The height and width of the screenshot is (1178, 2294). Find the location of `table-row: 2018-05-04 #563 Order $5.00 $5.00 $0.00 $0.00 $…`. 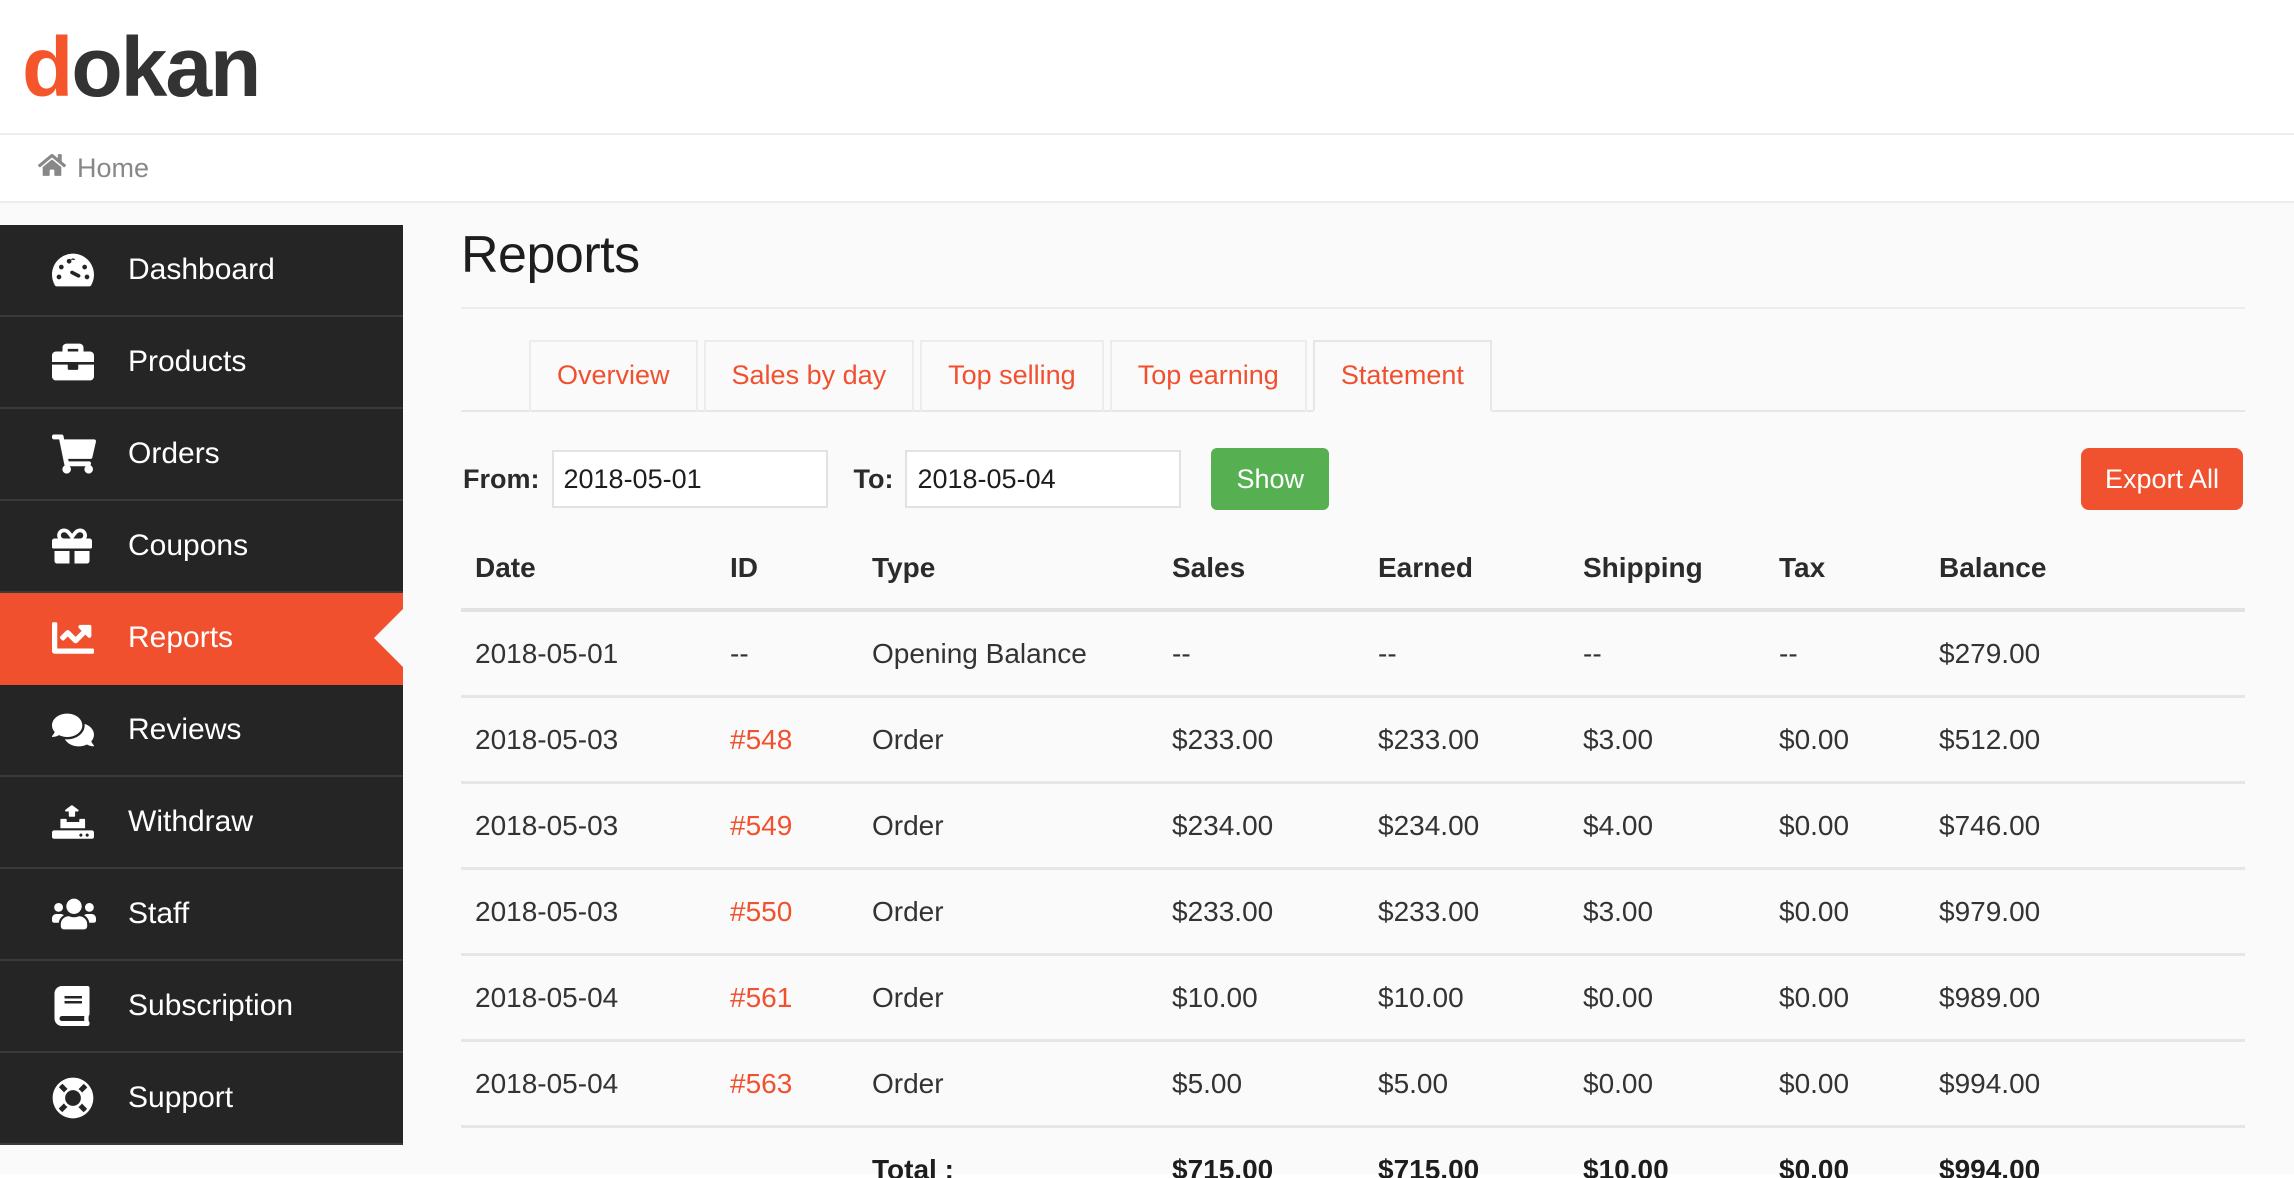

table-row: 2018-05-04 #563 Order $5.00 $5.00 $0.00 $0.00 $… is located at coordinates (1353, 1084).